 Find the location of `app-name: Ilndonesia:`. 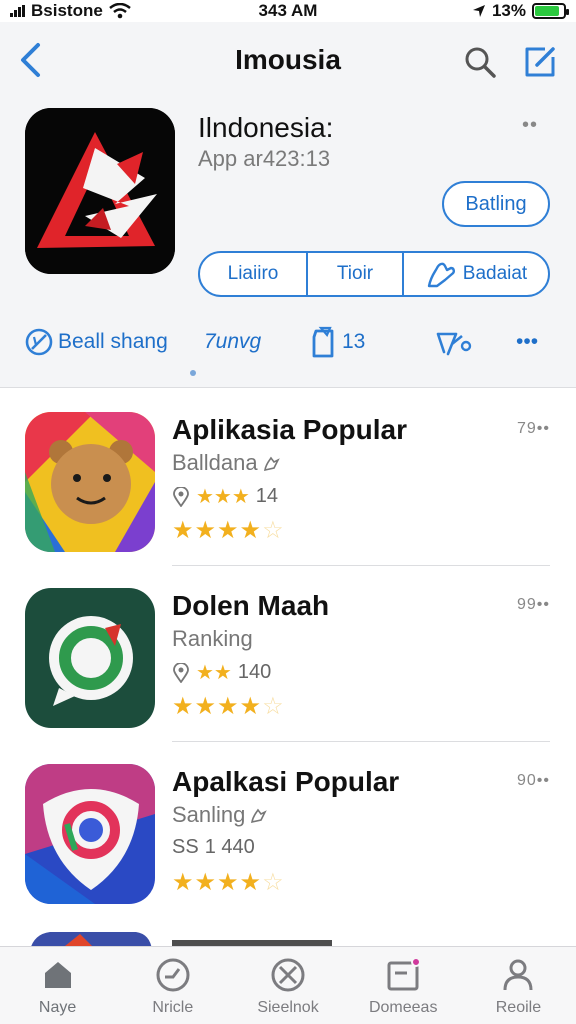

app-name: Ilndonesia: is located at coordinates (266, 127).